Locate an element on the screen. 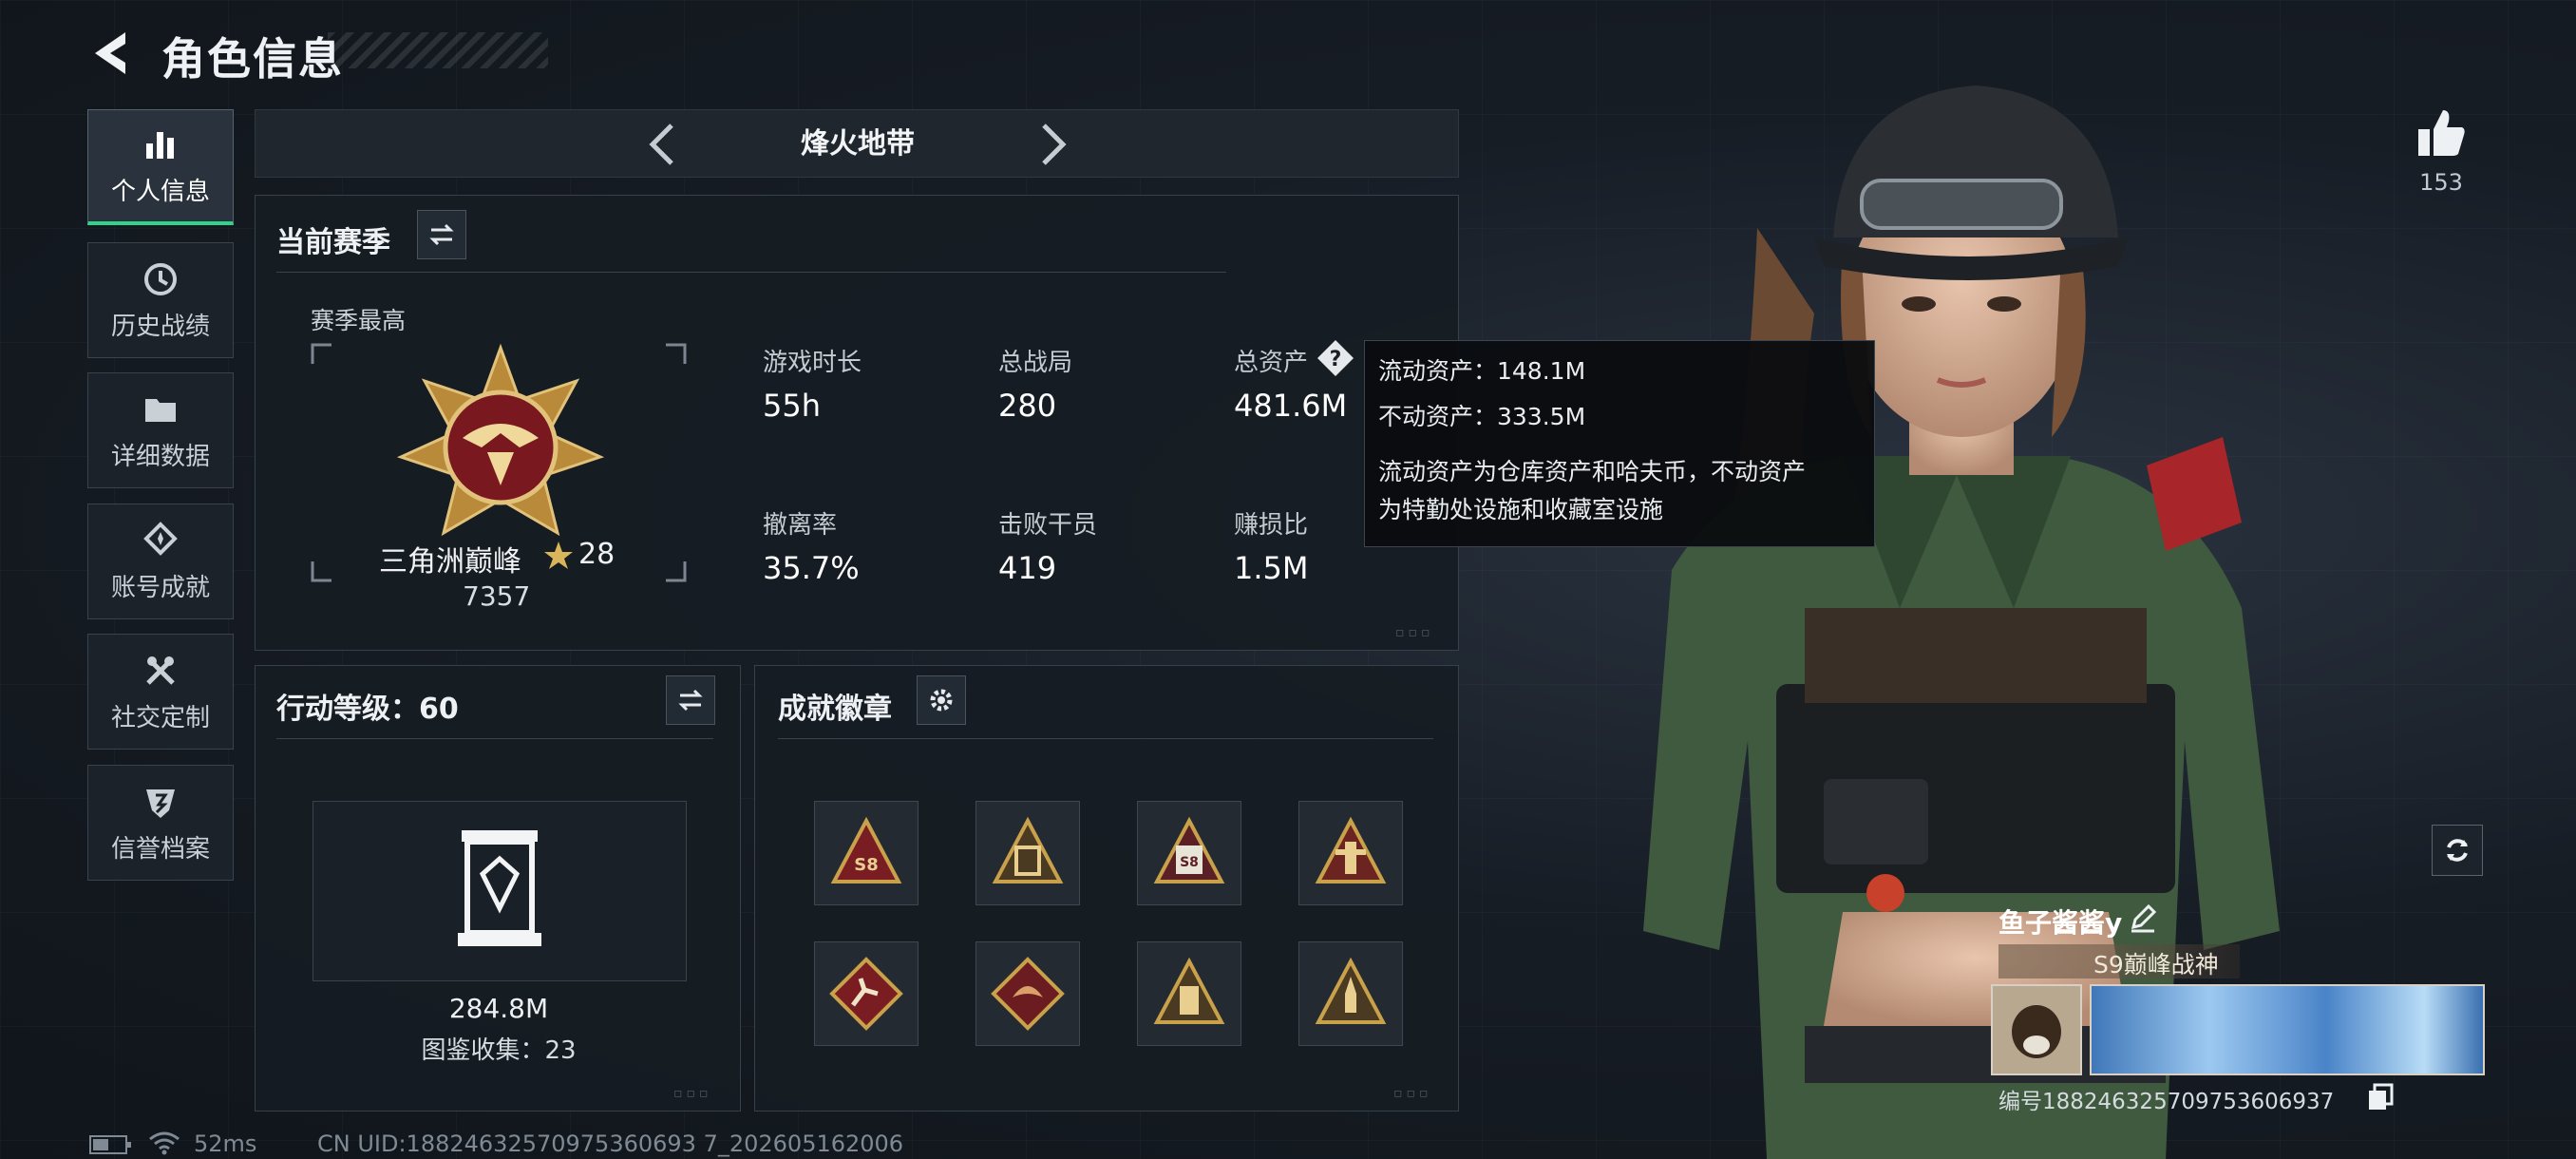 This screenshot has height=1159, width=2576. refresh-icon is located at coordinates (2457, 850).